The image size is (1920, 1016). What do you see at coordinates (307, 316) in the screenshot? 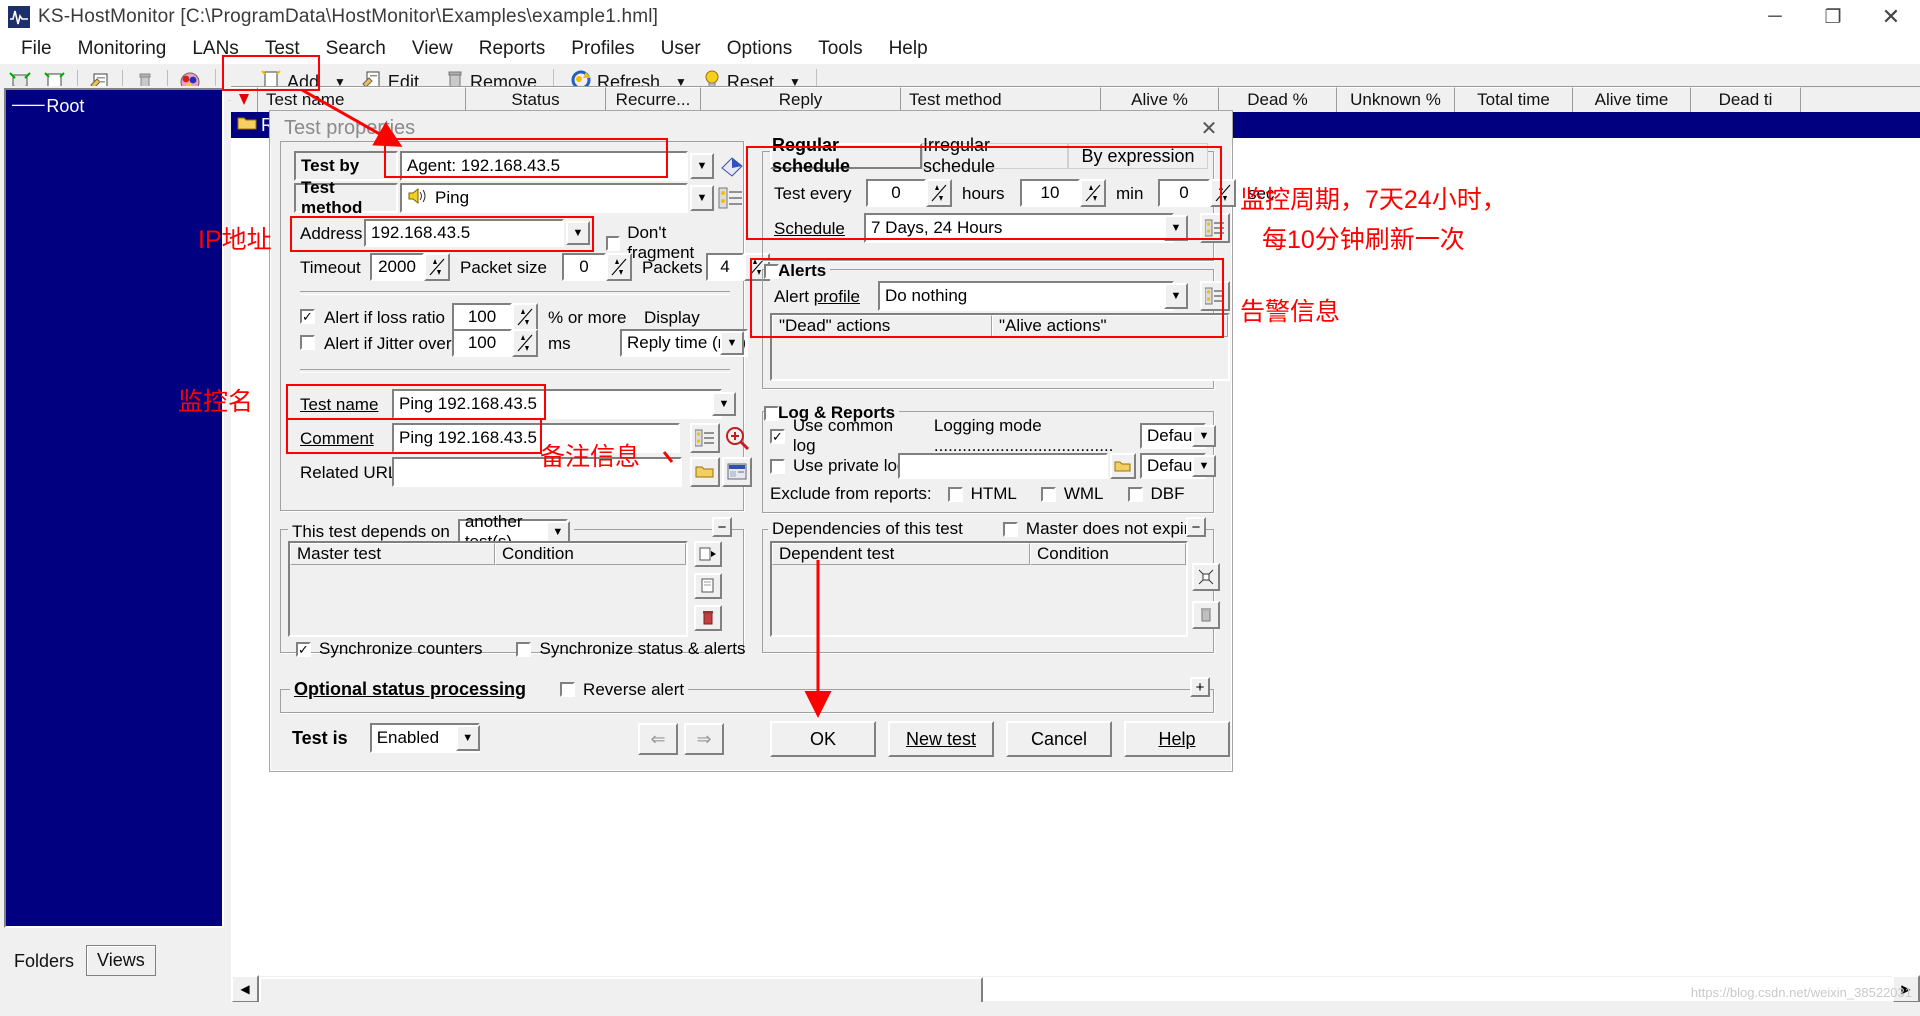
I see `alert-loss-checkbox: ✓` at bounding box center [307, 316].